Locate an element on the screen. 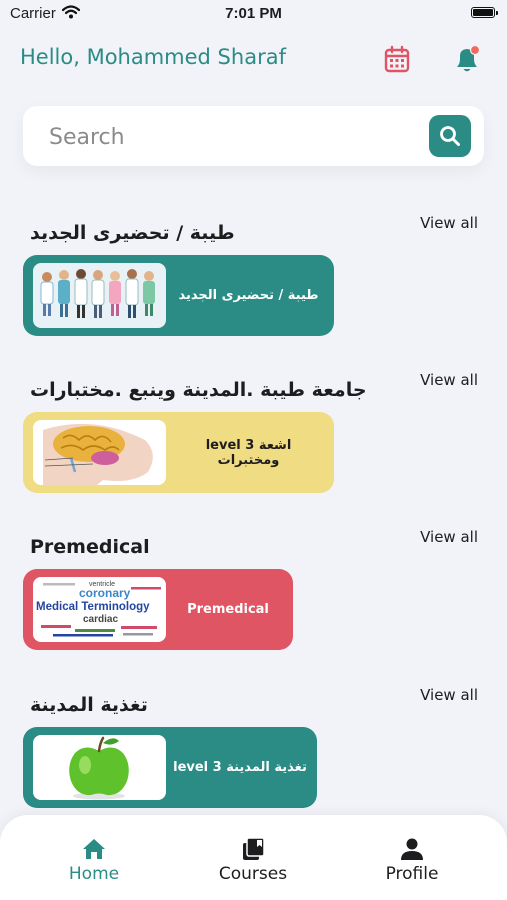 Image resolution: width=507 pixels, height=900 pixels. search-icon is located at coordinates (450, 136).